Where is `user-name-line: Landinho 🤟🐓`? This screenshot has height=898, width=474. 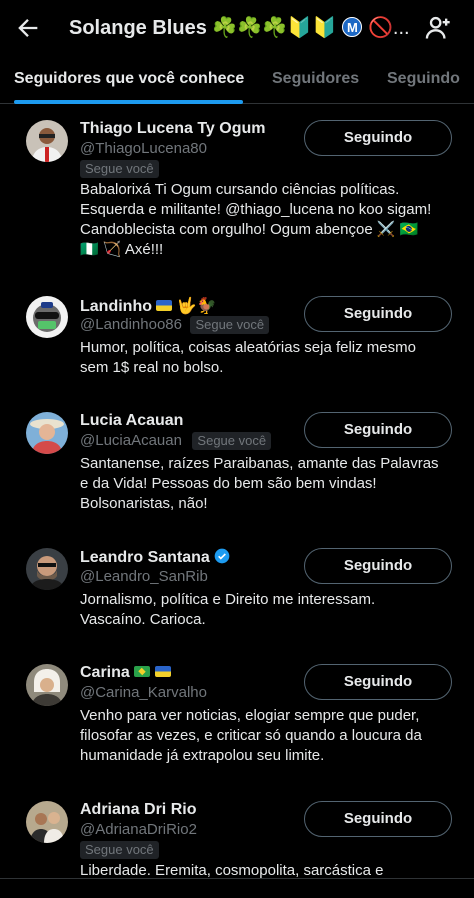
user-name-line: Landinho 🤟🐓 is located at coordinates (148, 306).